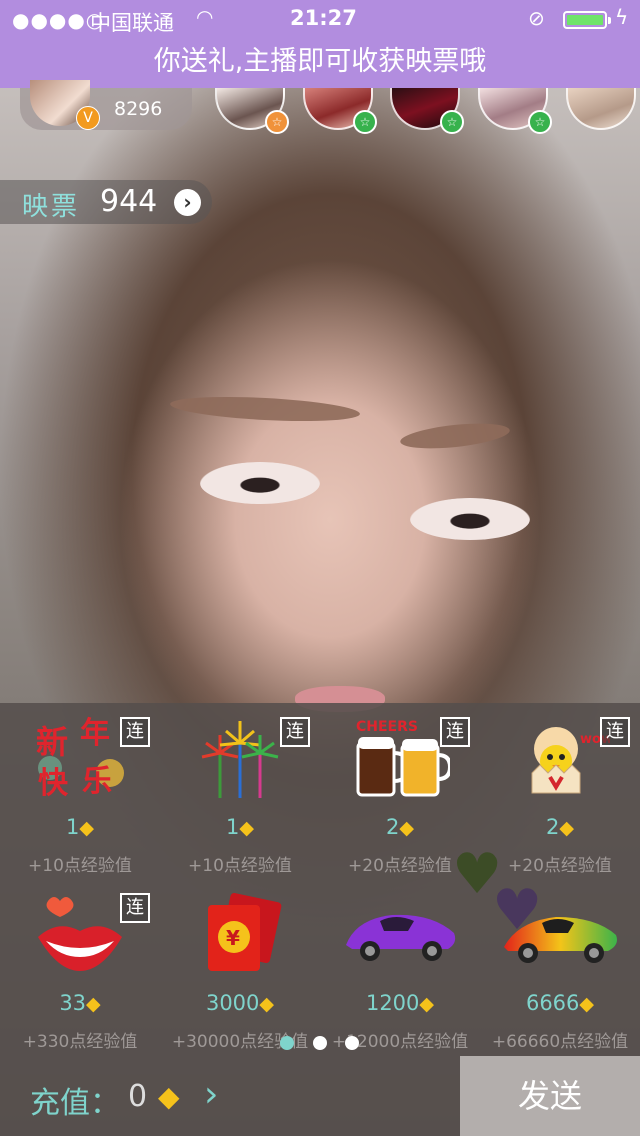 The width and height of the screenshot is (640, 1136). Describe the element at coordinates (552, 1003) in the screenshot. I see `gift-price-value: 6666` at that location.